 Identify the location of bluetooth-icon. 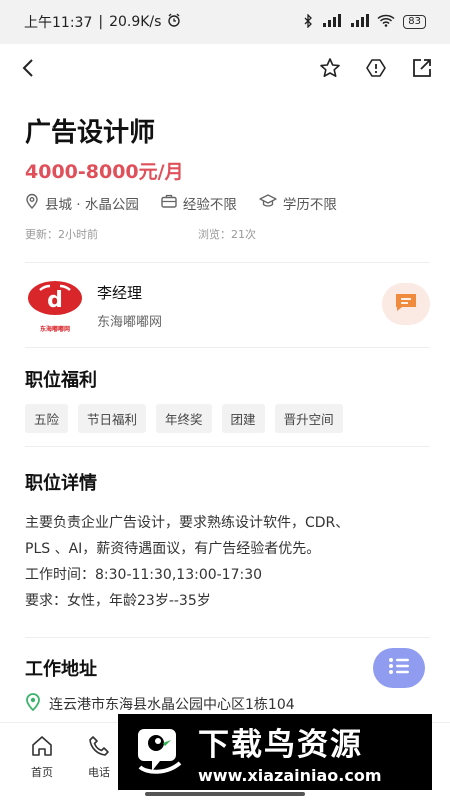
(308, 21).